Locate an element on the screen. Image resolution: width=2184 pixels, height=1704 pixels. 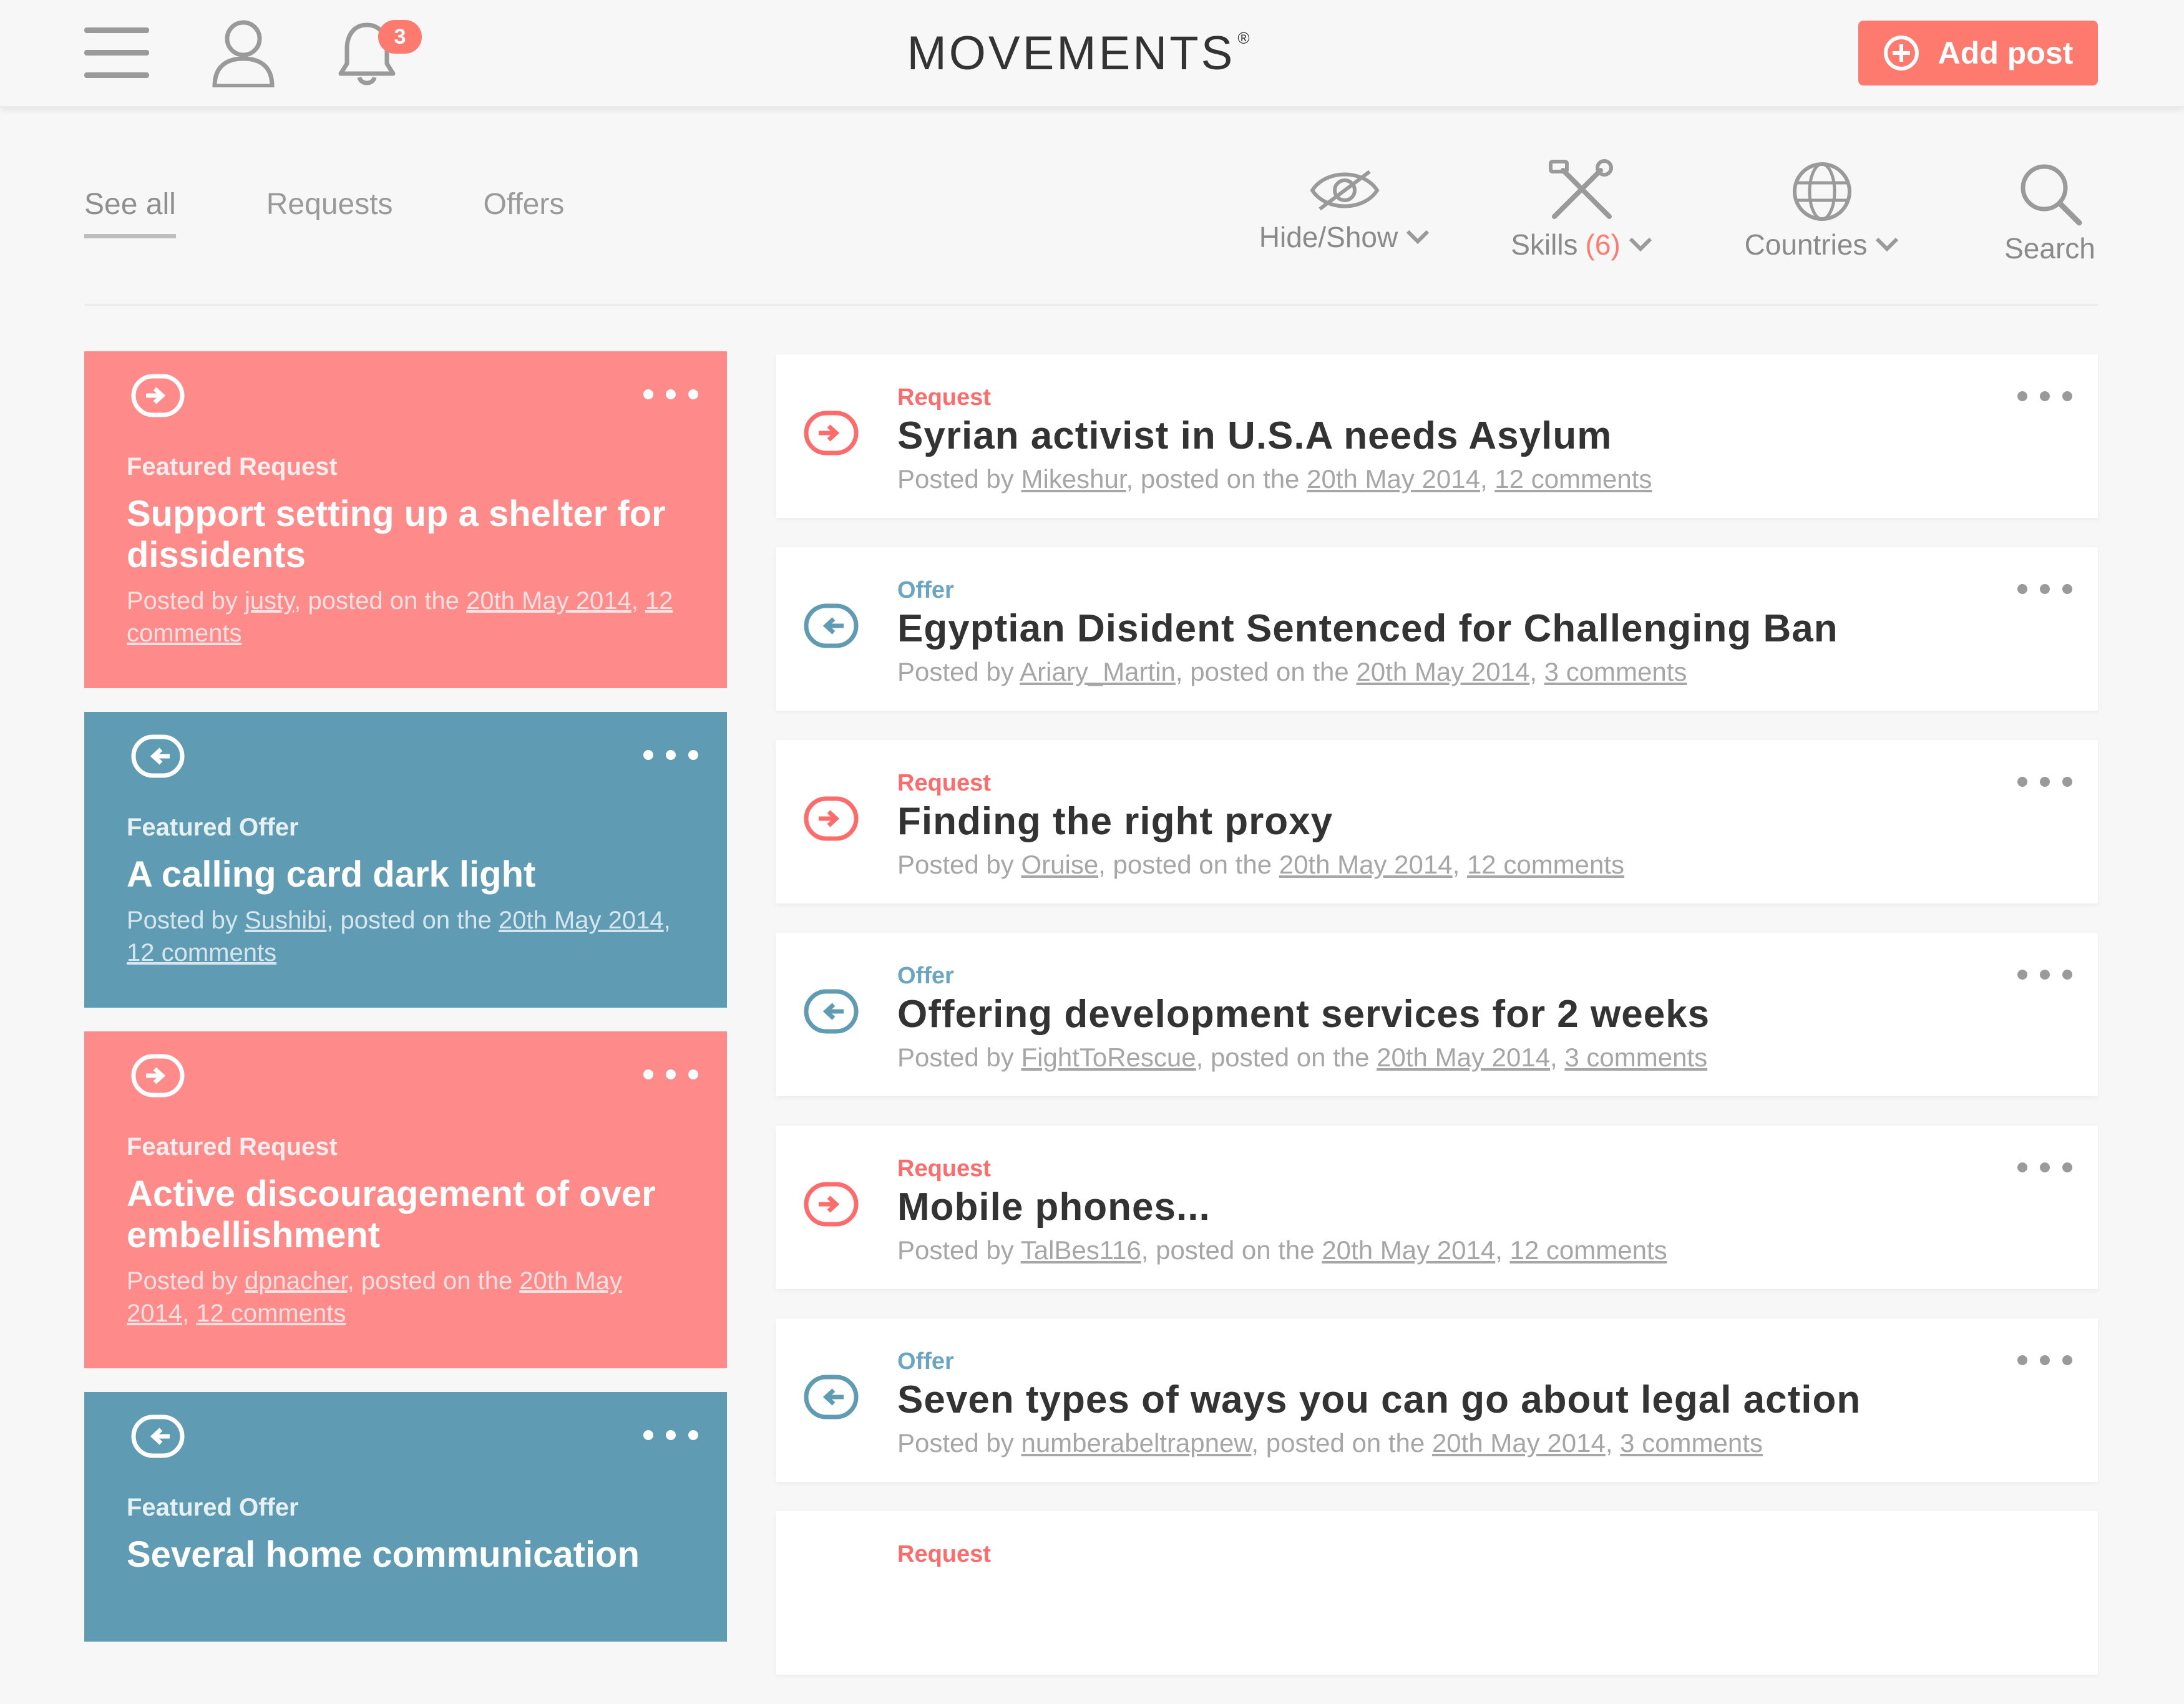
hide-show-filter: Hide/Show is located at coordinates (1345, 206).